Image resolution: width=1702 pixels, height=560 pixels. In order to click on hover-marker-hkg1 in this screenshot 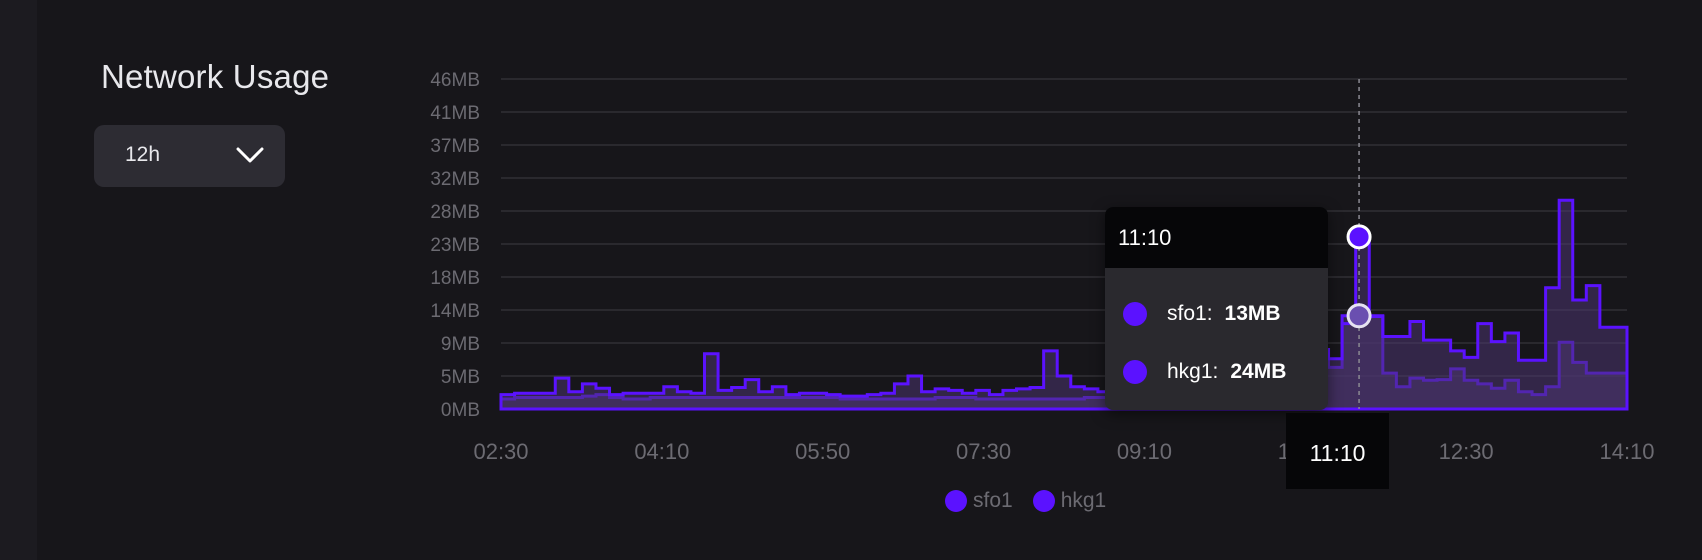, I will do `click(1359, 237)`.